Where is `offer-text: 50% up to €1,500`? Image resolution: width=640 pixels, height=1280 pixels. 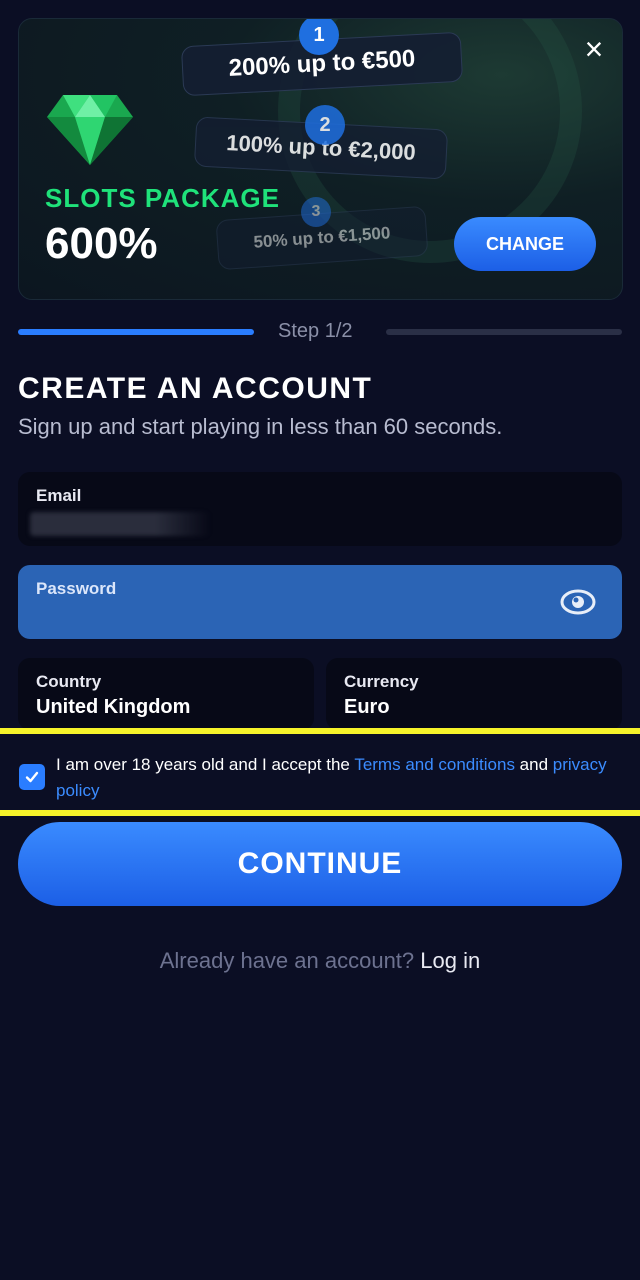 offer-text: 50% up to €1,500 is located at coordinates (321, 237).